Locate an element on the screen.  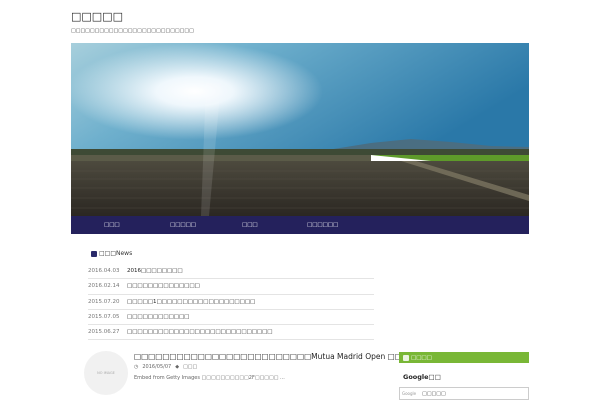
sidebar-heading-label: □□□□ is located at coordinates (421, 357).